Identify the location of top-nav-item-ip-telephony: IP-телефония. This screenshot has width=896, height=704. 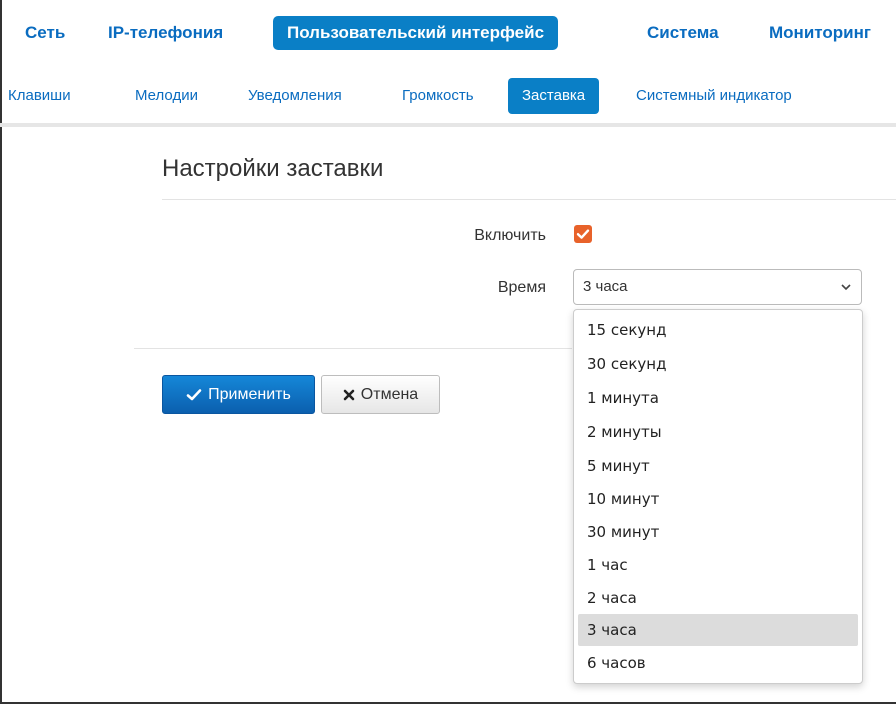
(165, 33).